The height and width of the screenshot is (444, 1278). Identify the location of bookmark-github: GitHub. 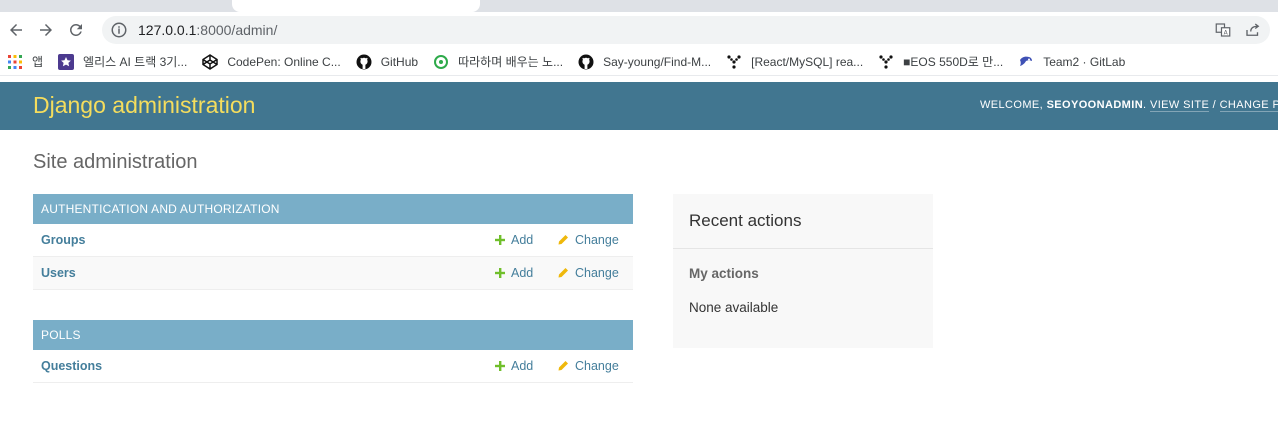
(387, 62).